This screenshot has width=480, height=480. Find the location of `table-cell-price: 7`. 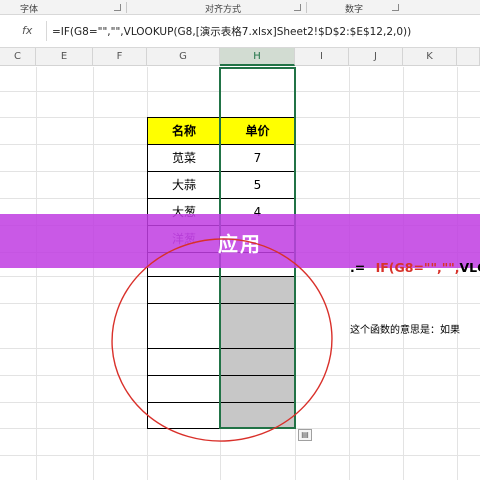

table-cell-price: 7 is located at coordinates (257, 158).